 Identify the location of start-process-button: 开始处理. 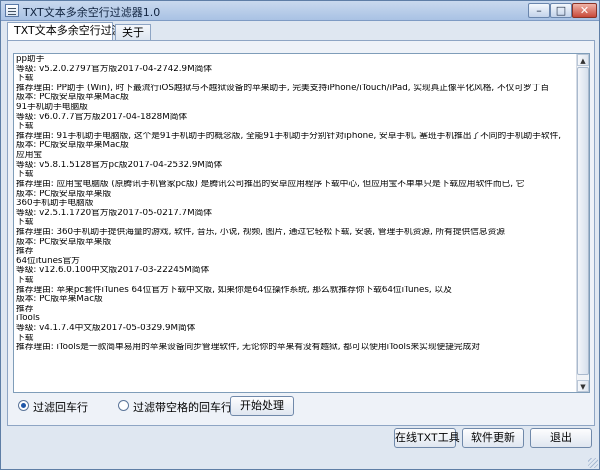
(262, 406).